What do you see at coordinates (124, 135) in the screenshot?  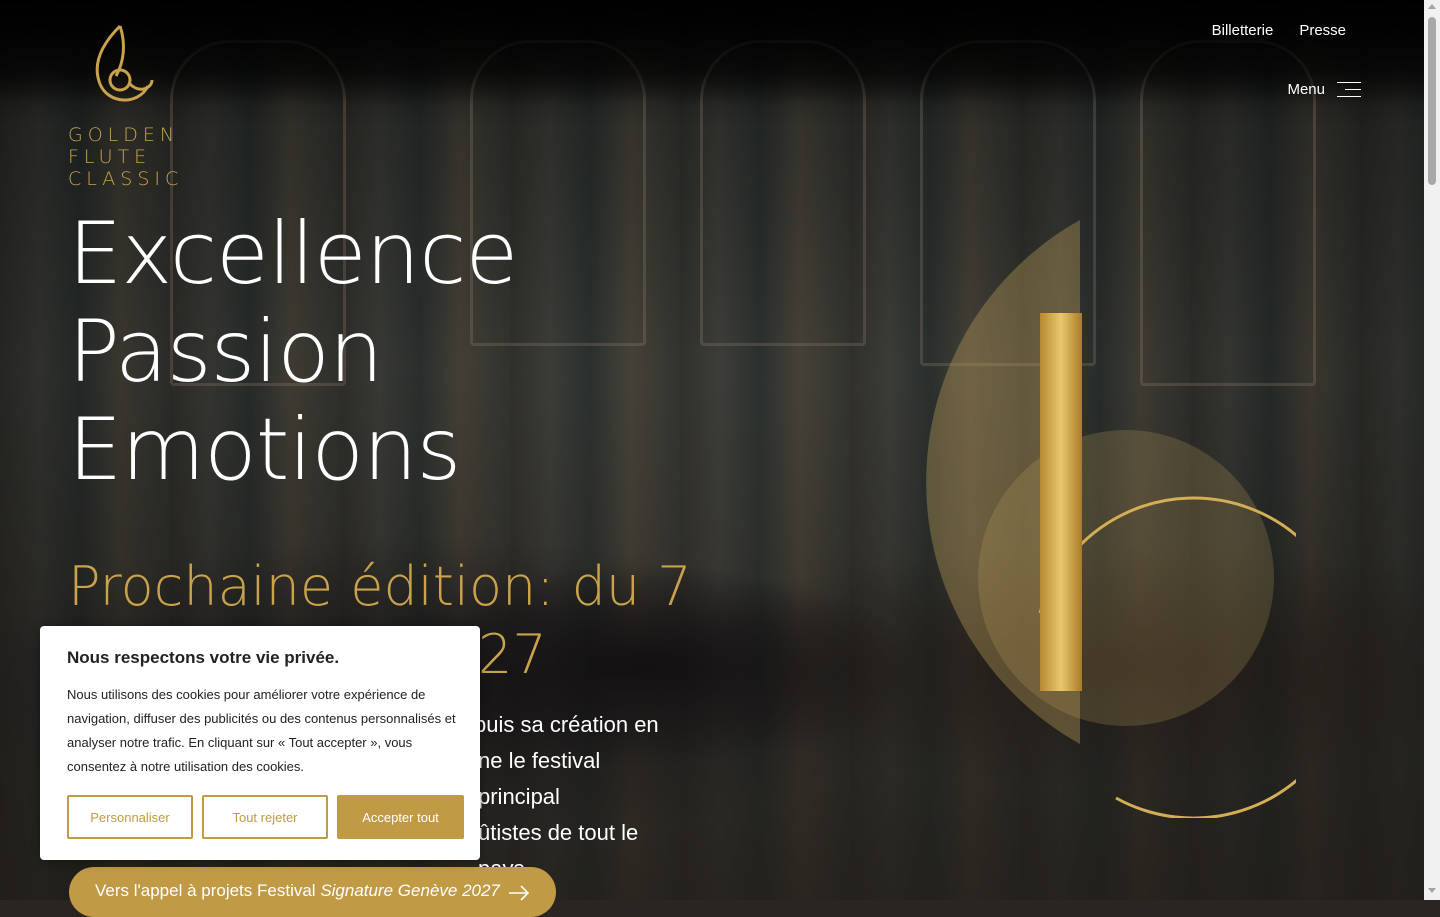 I see `logo-line: GOLDEN` at bounding box center [124, 135].